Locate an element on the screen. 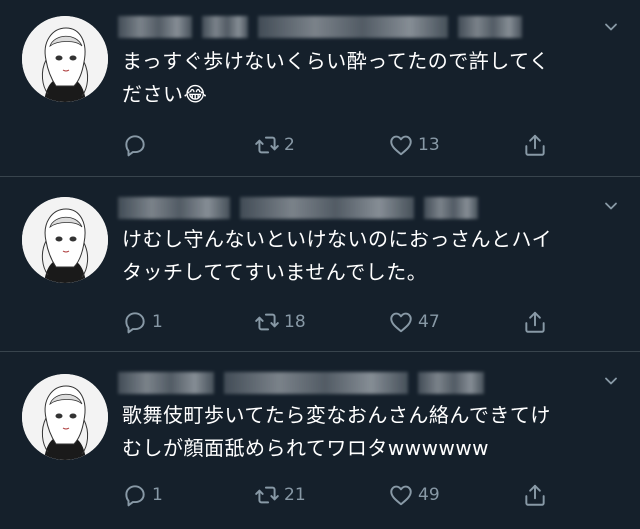 The image size is (640, 529). retweet-button: 18 is located at coordinates (280, 322).